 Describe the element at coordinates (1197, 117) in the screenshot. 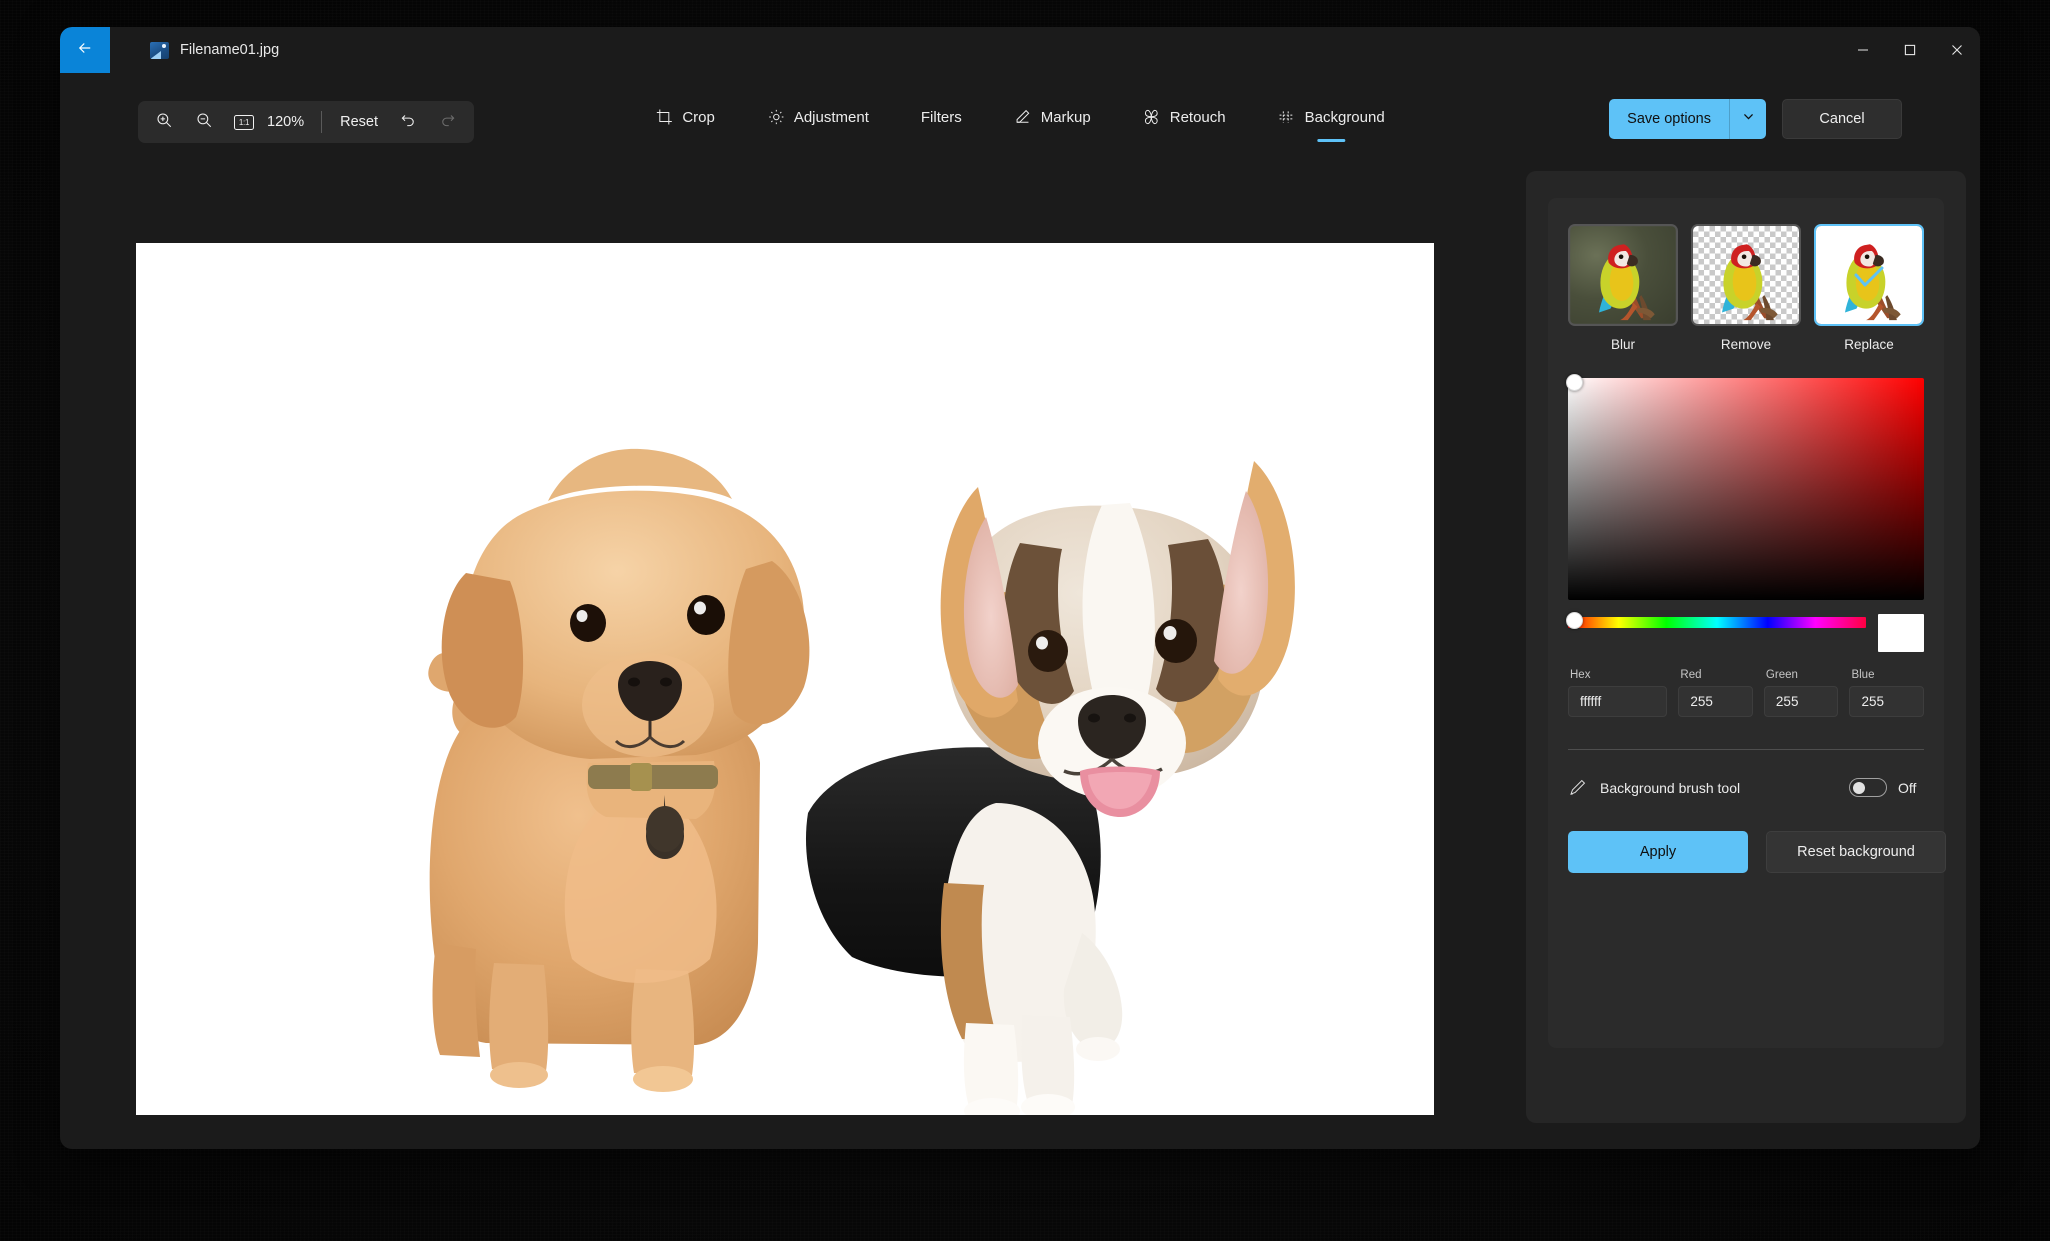

I see `tab-retouch-label: Retouch` at that location.